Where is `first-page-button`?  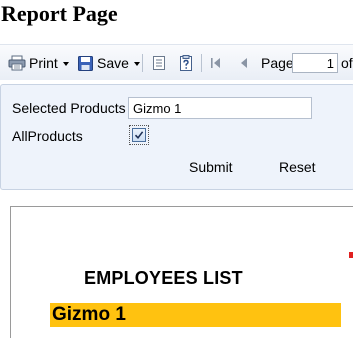 first-page-button is located at coordinates (216, 63).